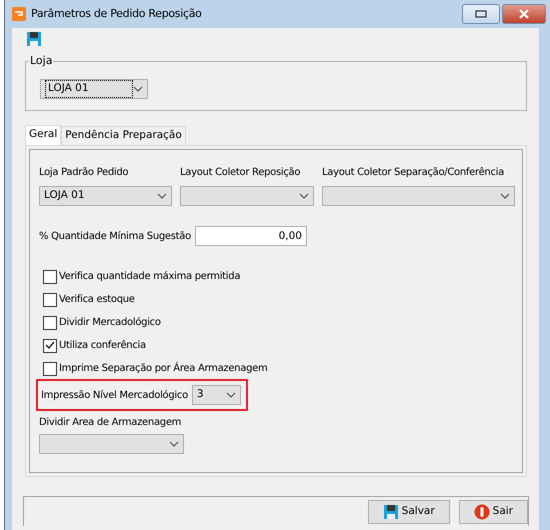  What do you see at coordinates (123, 135) in the screenshot?
I see `tab: Pendência Preparação` at bounding box center [123, 135].